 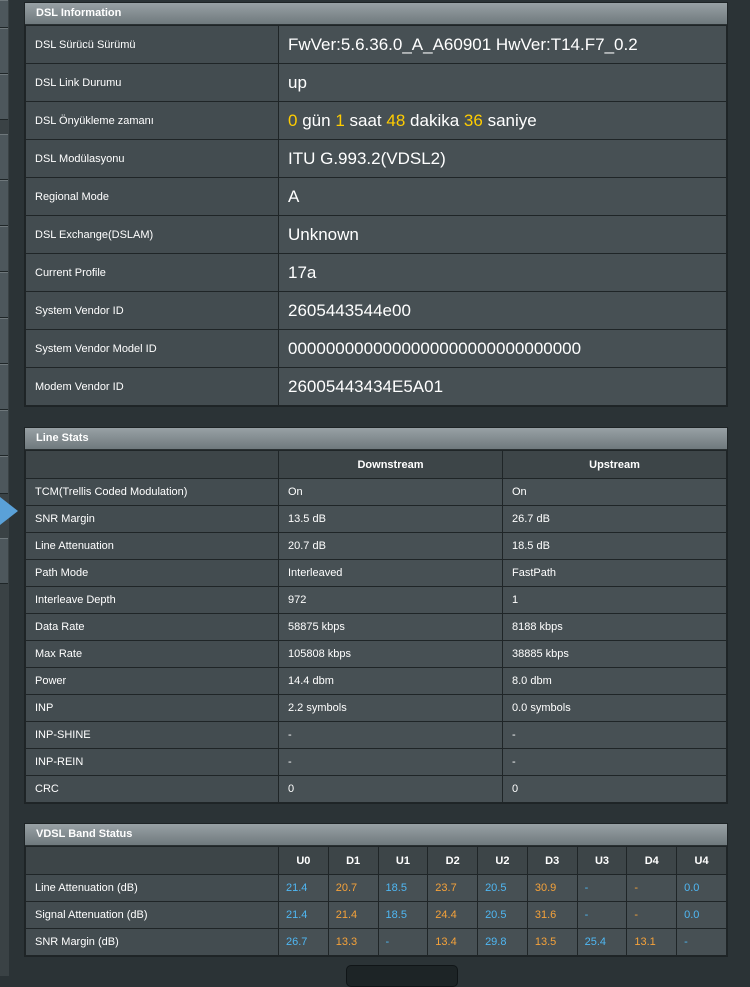 What do you see at coordinates (152, 519) in the screenshot?
I see `row-label: SNR Margin` at bounding box center [152, 519].